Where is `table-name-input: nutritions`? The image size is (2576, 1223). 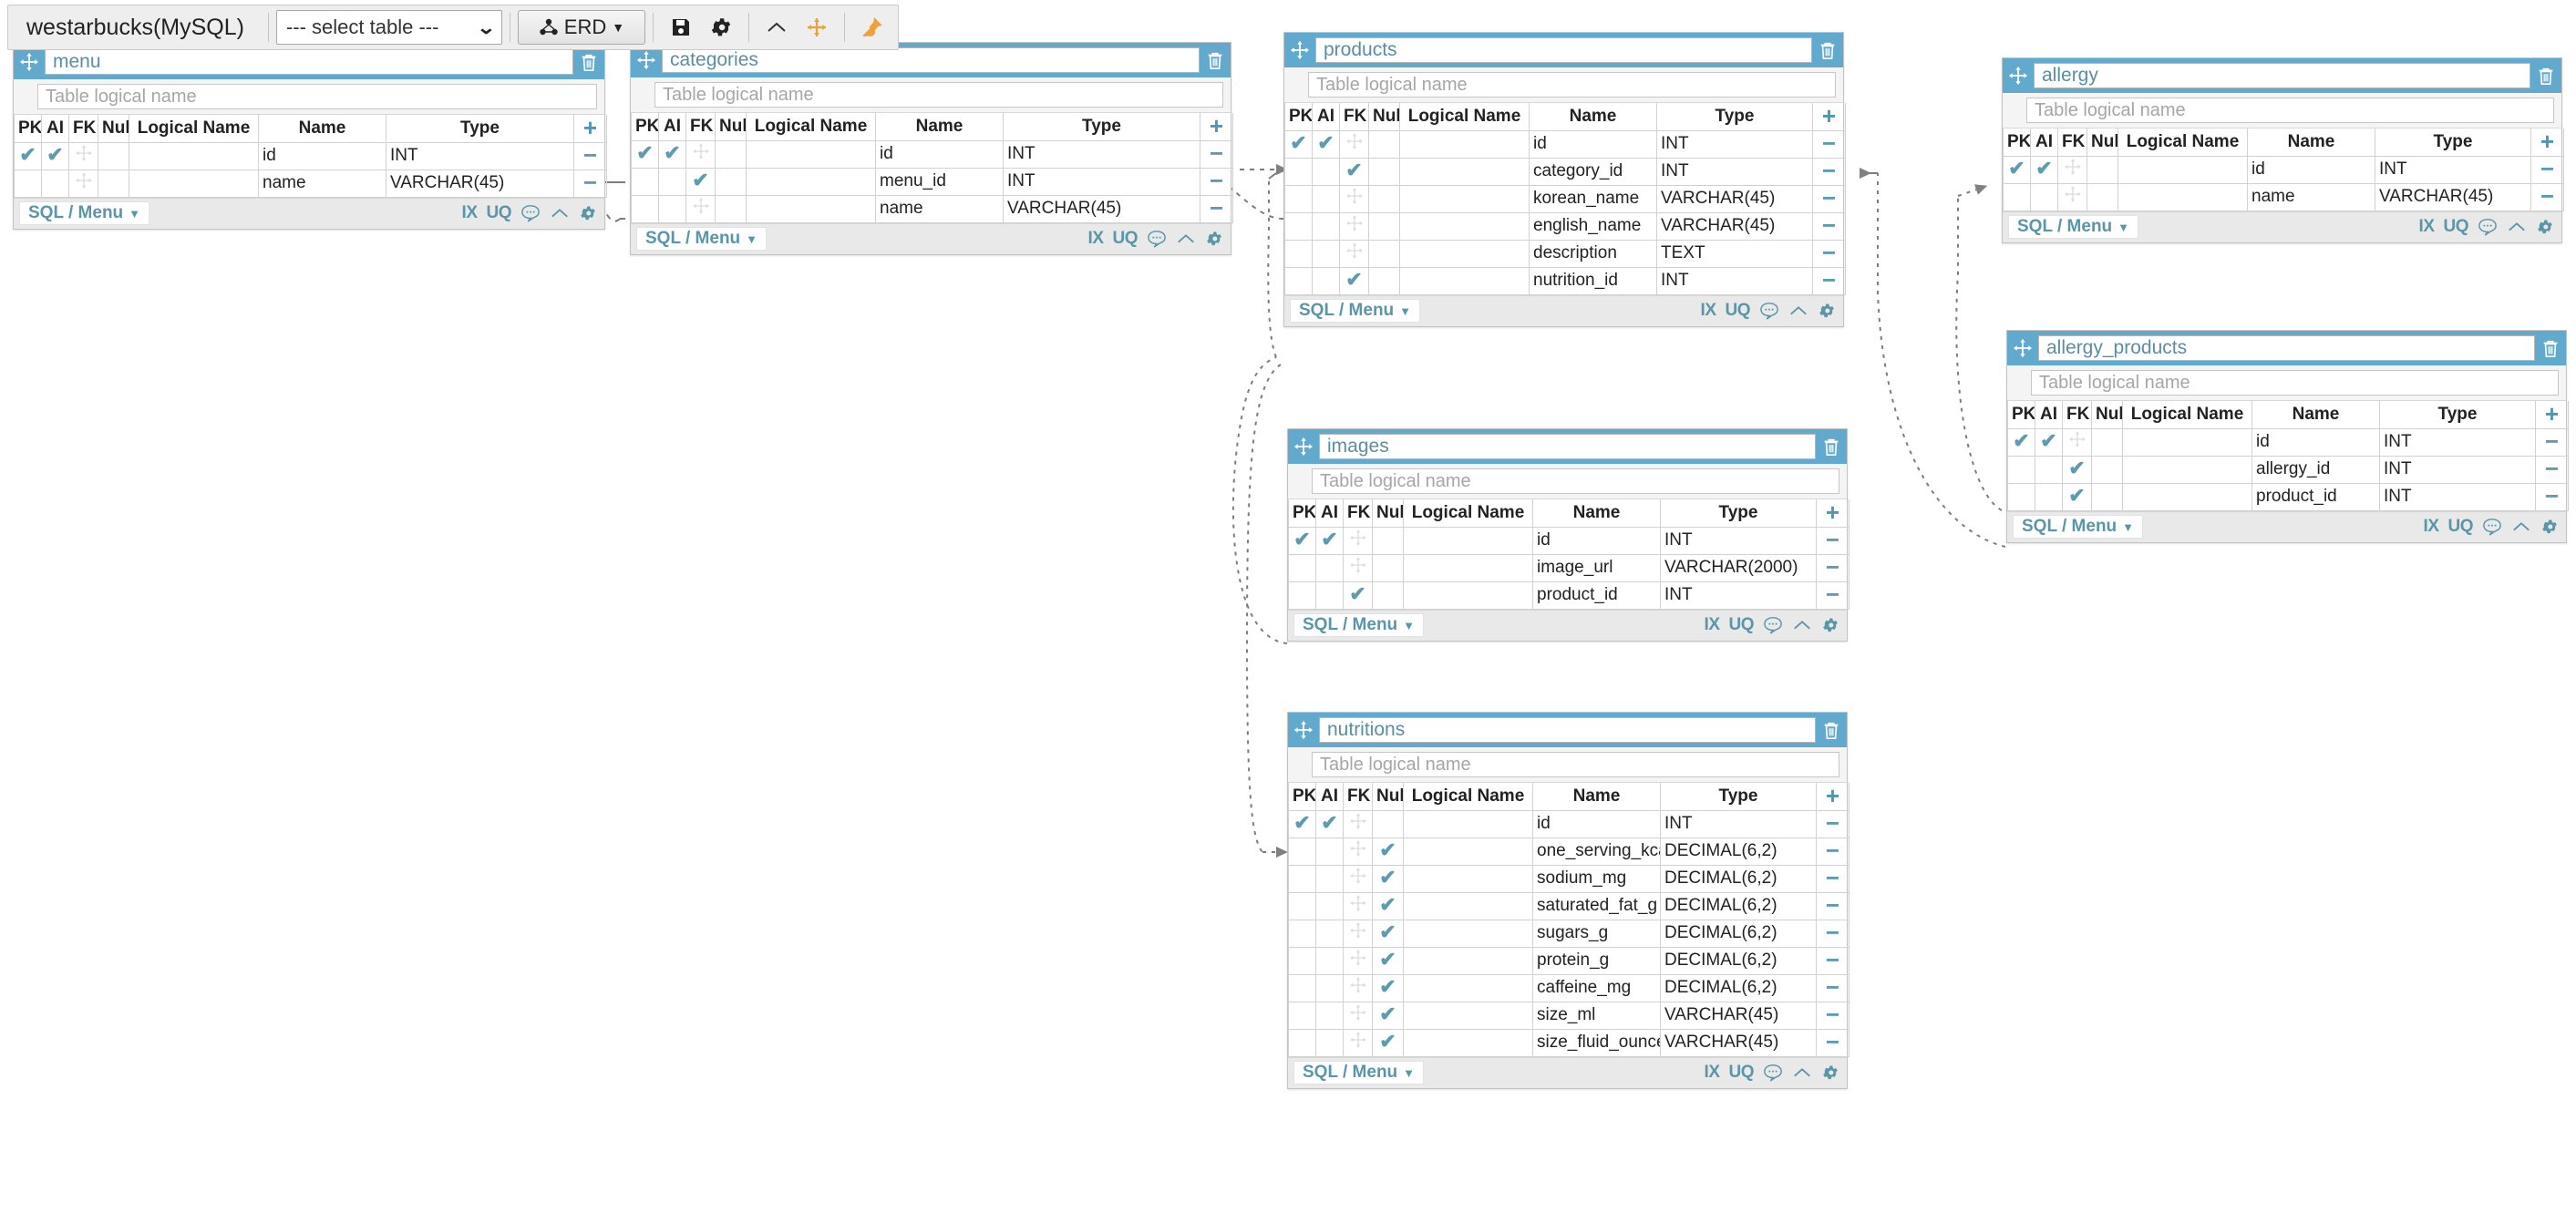 table-name-input: nutritions is located at coordinates (1567, 730).